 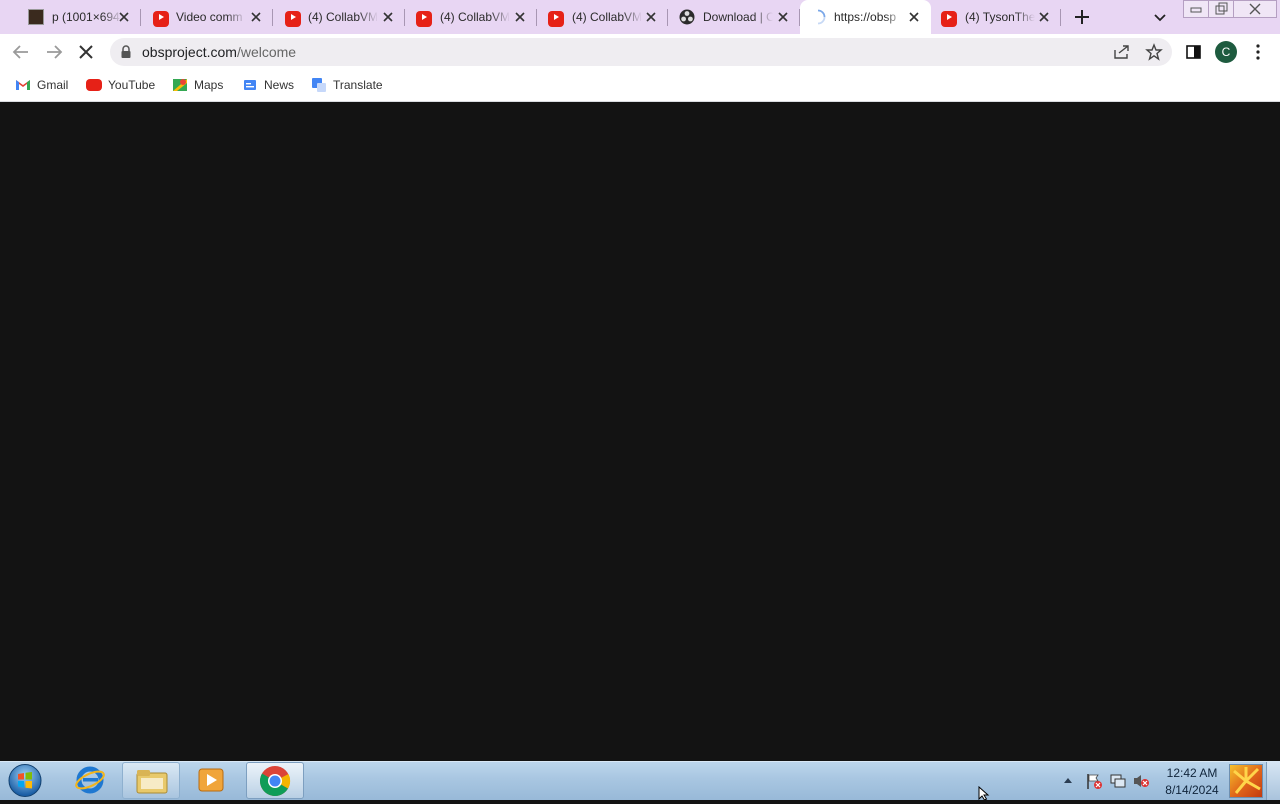 I want to click on flower-icon, so click(x=1247, y=780).